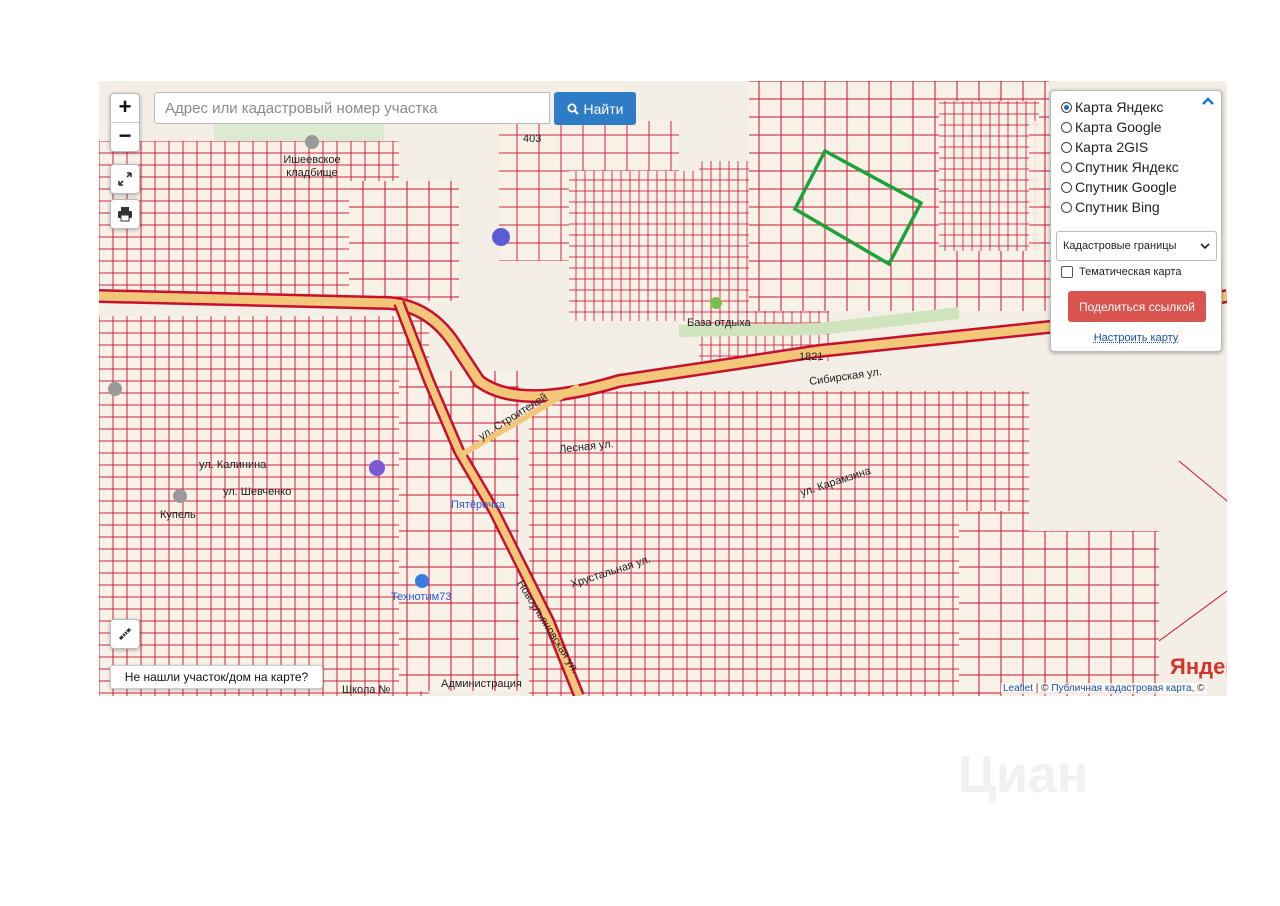  Describe the element at coordinates (125, 136) in the screenshot. I see `zoom-out-button: −` at that location.